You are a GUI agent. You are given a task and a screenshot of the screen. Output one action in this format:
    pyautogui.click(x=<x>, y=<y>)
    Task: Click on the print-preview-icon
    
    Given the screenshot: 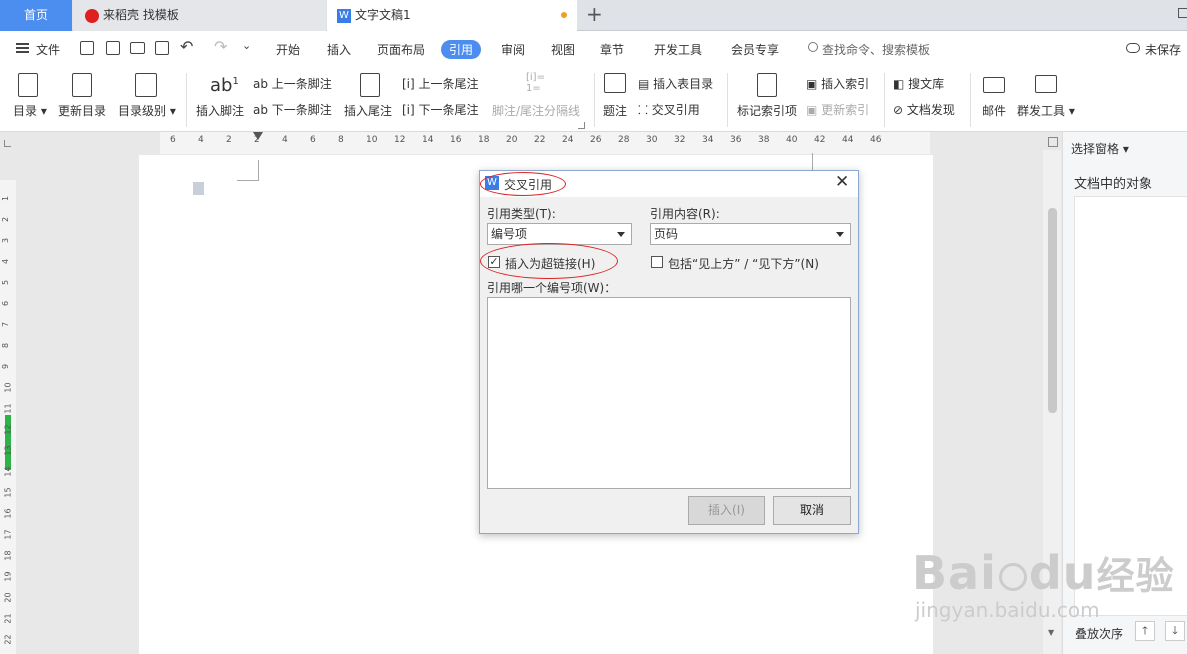 What is the action you would take?
    pyautogui.click(x=162, y=48)
    